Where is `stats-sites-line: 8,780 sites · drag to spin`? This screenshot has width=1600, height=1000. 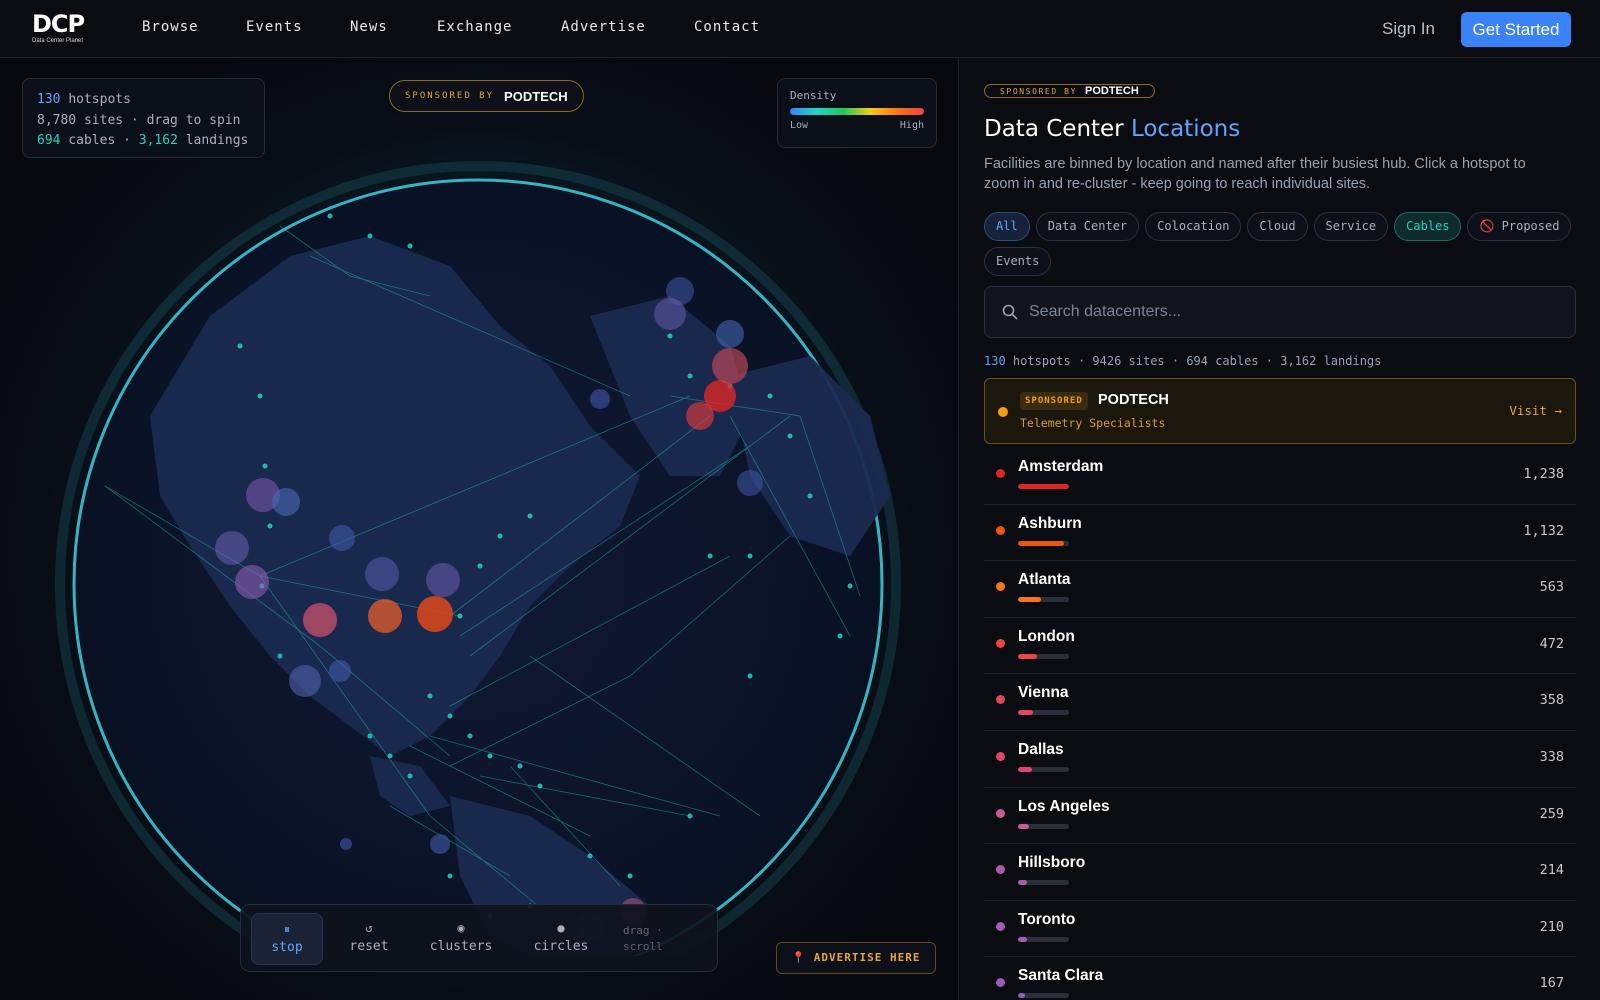 stats-sites-line: 8,780 sites · drag to spin is located at coordinates (139, 120).